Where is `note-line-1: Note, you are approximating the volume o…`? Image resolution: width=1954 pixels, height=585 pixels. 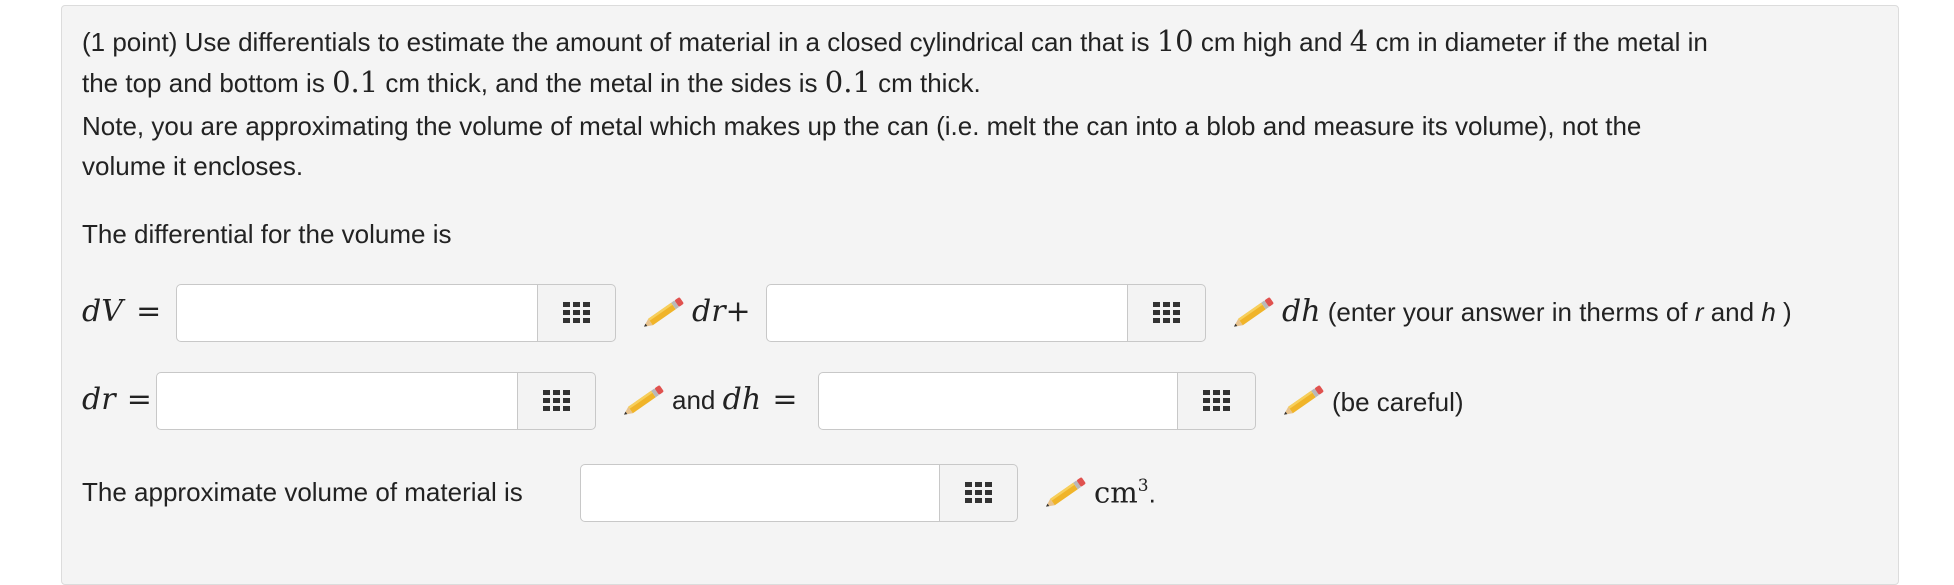
note-line-1: Note, you are approximating the volume o… is located at coordinates (862, 126).